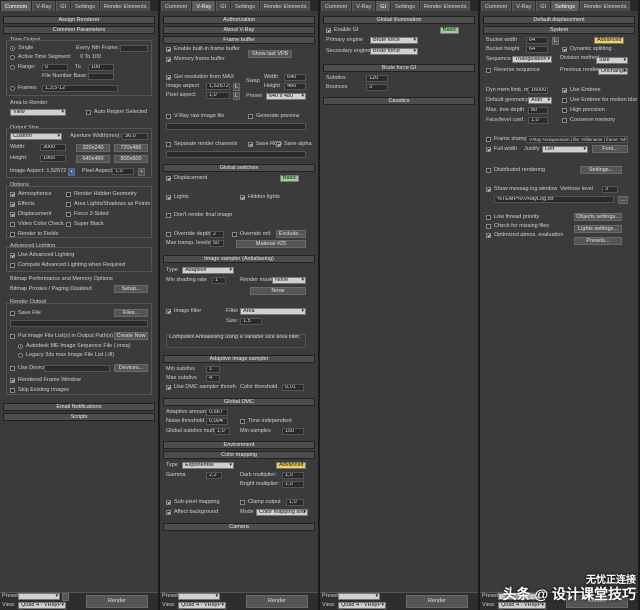 The width and height of the screenshot is (640, 610). What do you see at coordinates (239, 445) in the screenshot?
I see `rollout-environment: Environment` at bounding box center [239, 445].